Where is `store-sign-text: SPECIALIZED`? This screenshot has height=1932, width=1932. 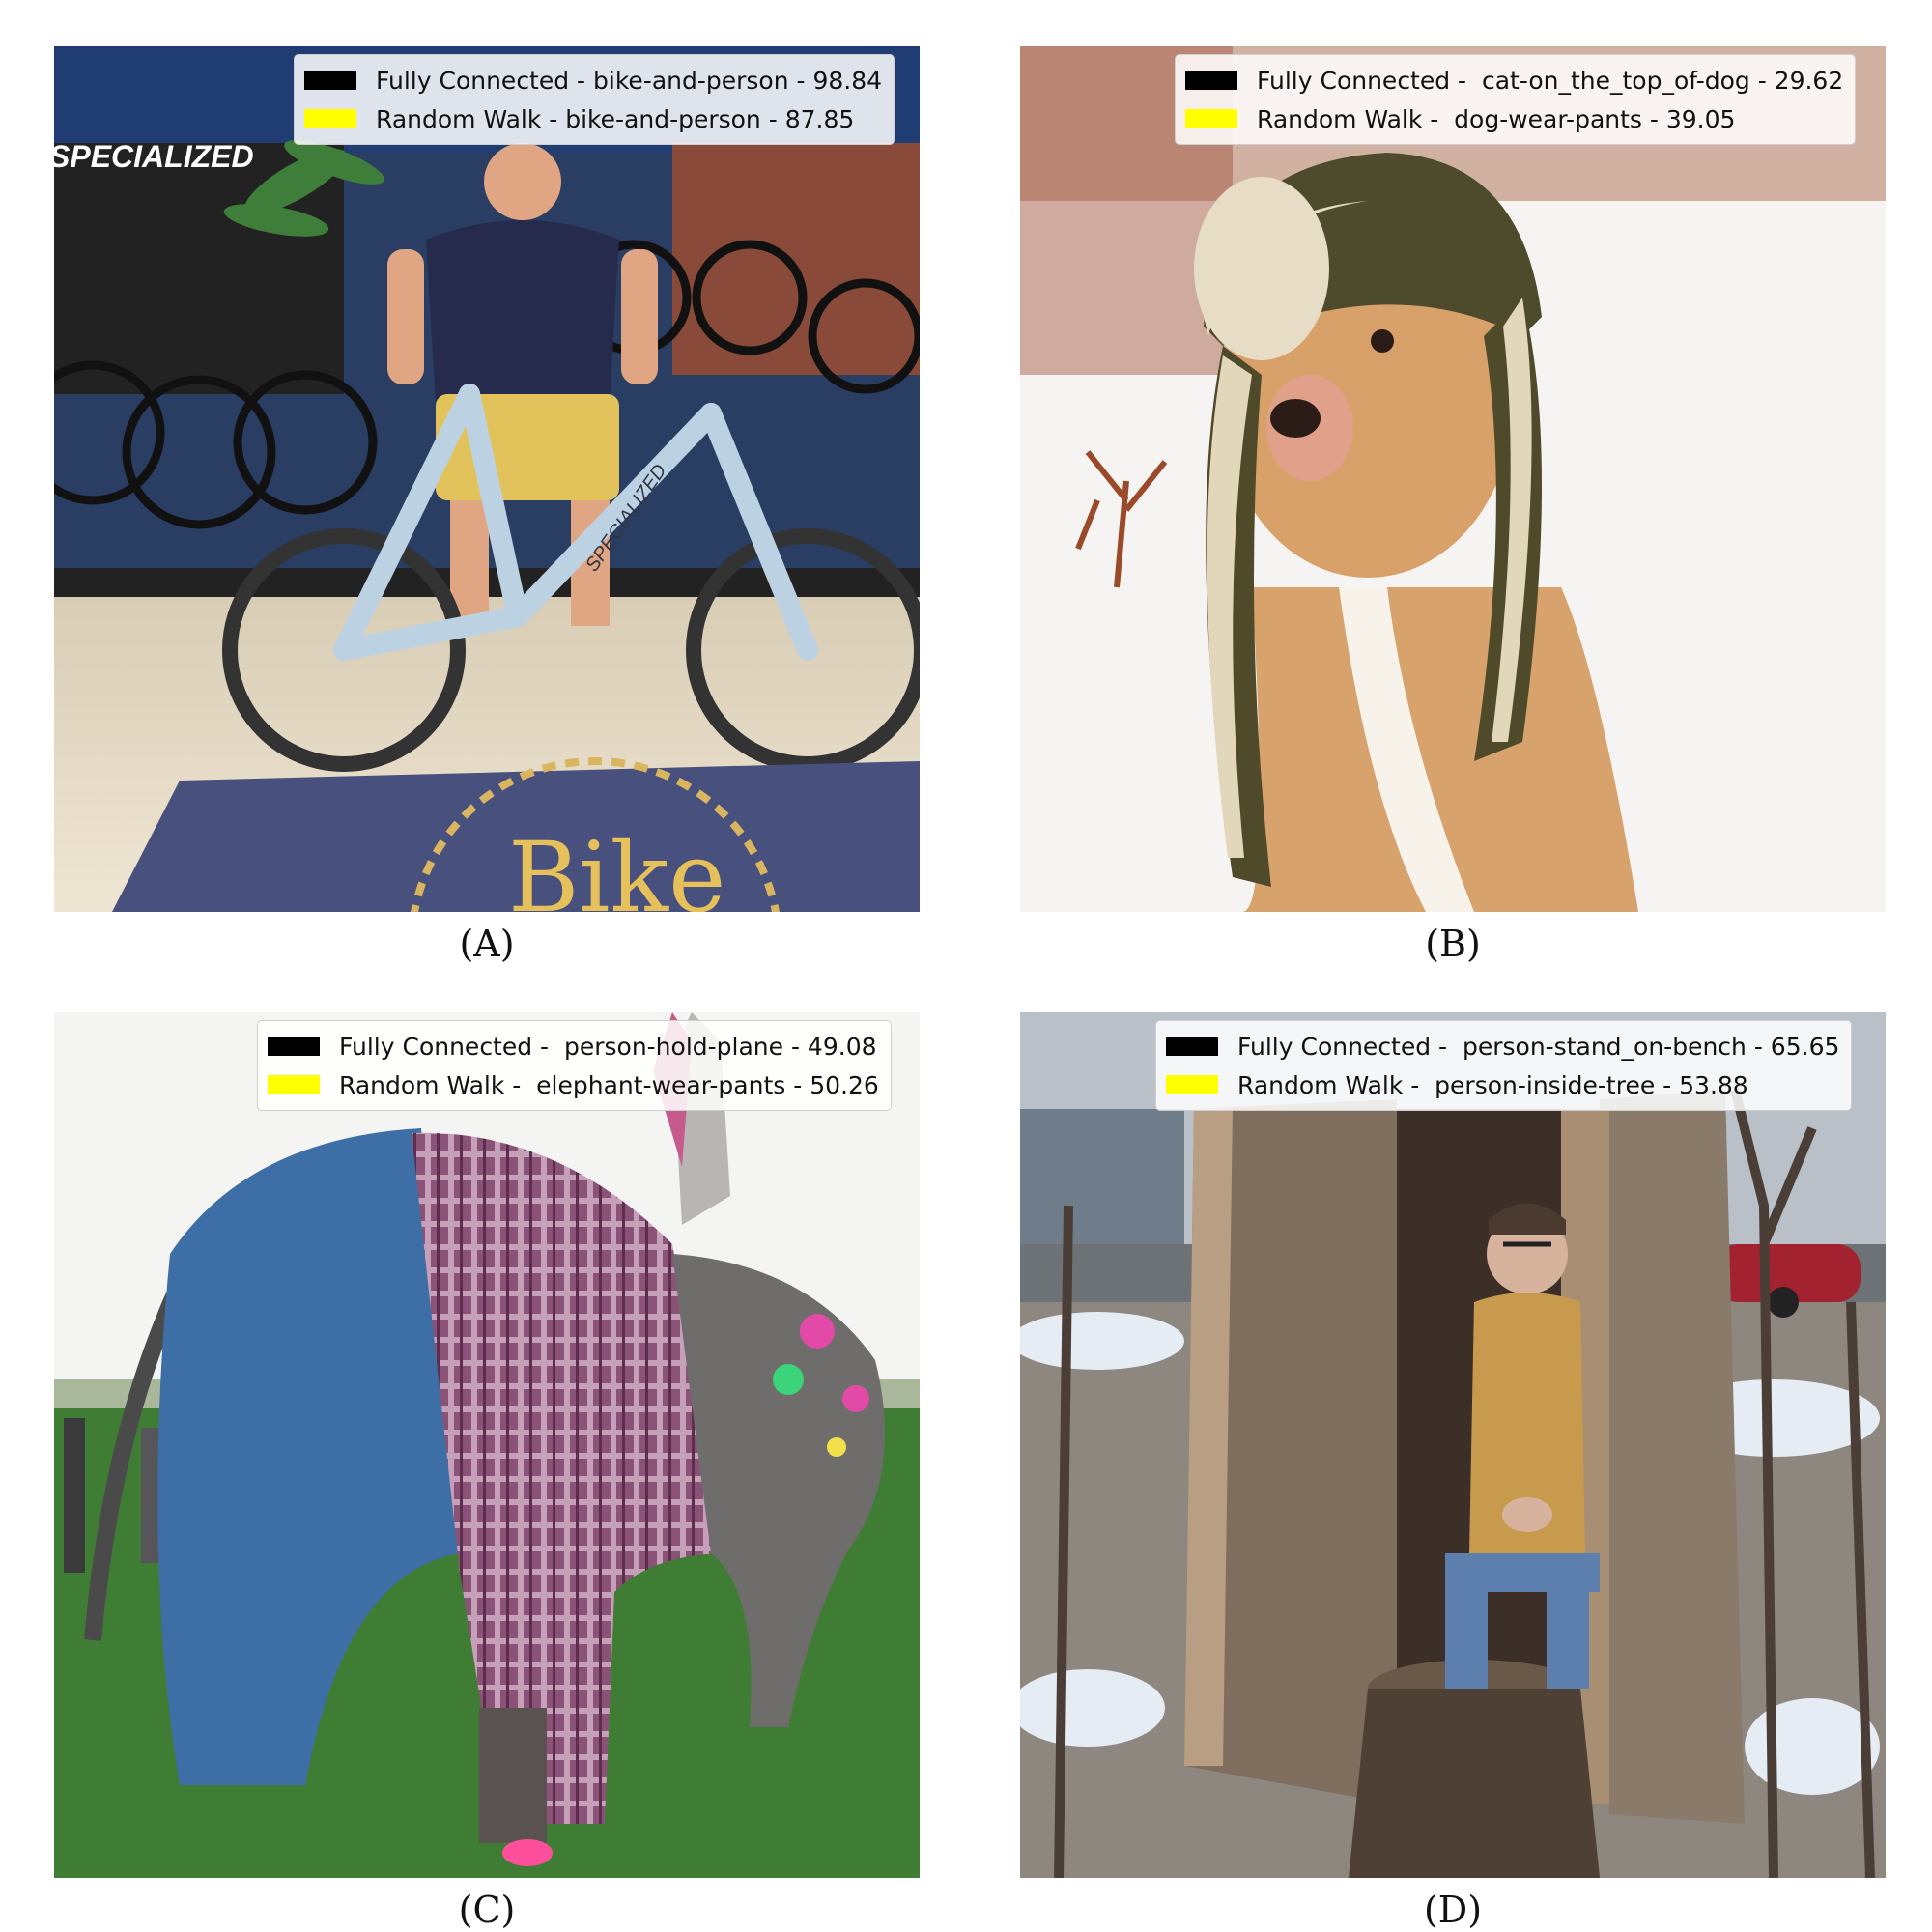 store-sign-text: SPECIALIZED is located at coordinates (154, 156).